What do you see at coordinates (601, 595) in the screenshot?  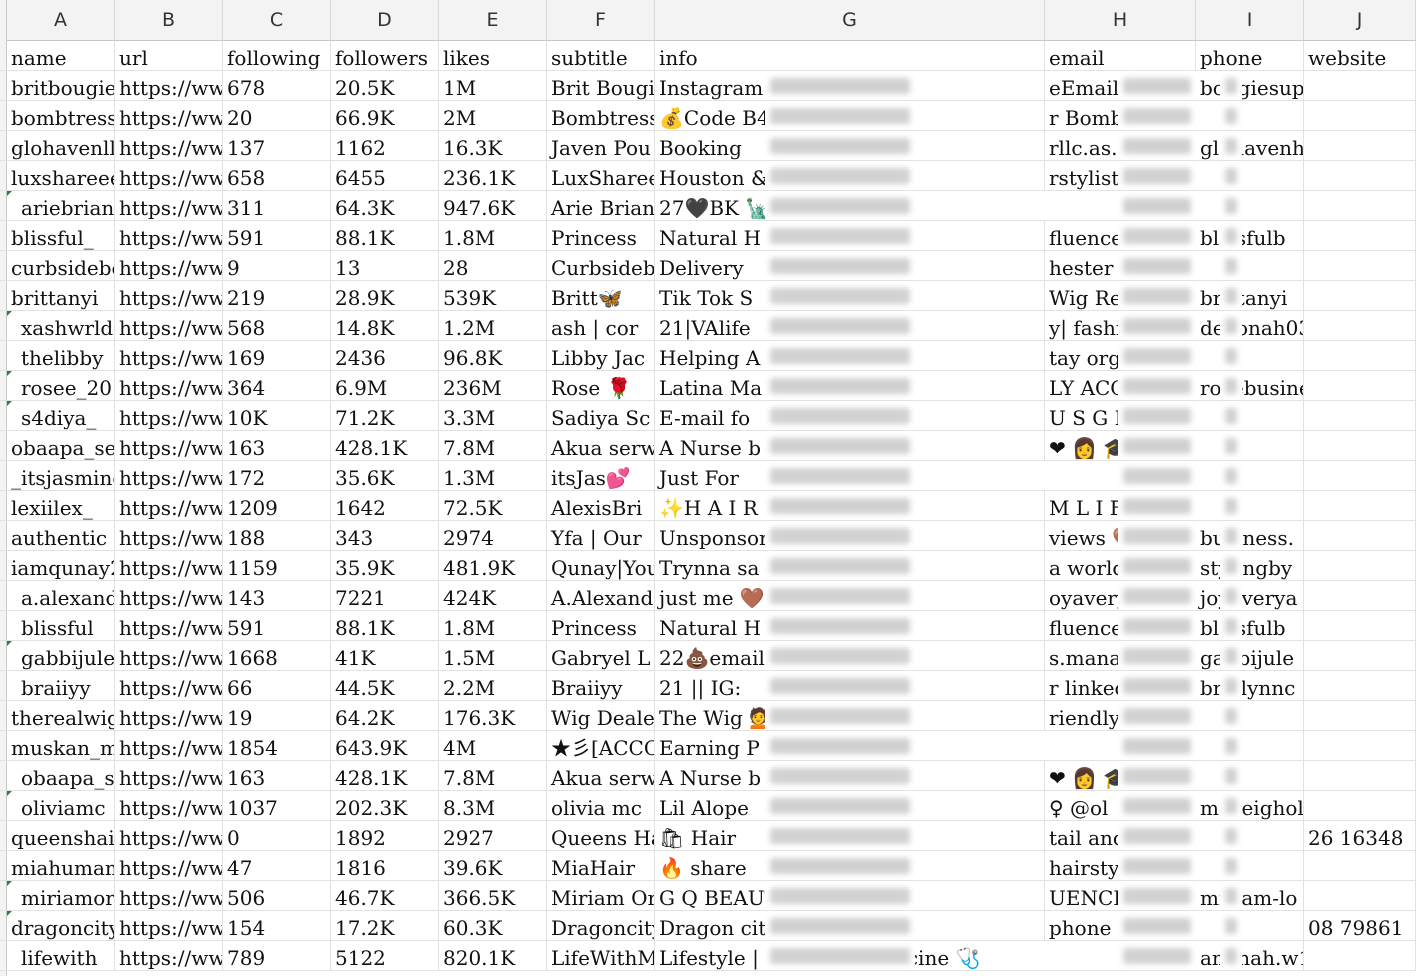 I see `cell-f: A.Alexand` at bounding box center [601, 595].